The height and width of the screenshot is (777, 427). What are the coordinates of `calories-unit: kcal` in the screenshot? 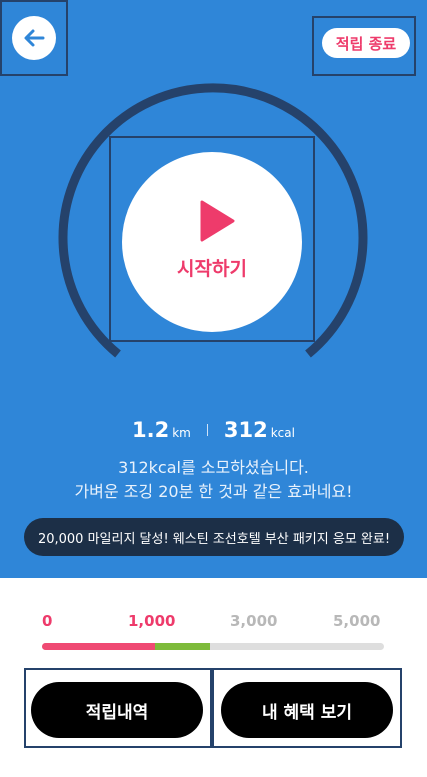 It's located at (282, 433).